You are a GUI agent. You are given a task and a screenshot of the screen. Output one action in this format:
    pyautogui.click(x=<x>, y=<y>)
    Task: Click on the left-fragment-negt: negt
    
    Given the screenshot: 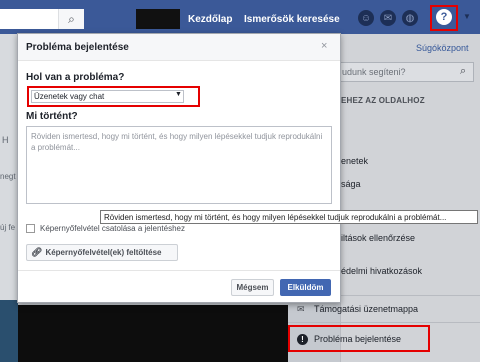 What is the action you would take?
    pyautogui.click(x=8, y=176)
    